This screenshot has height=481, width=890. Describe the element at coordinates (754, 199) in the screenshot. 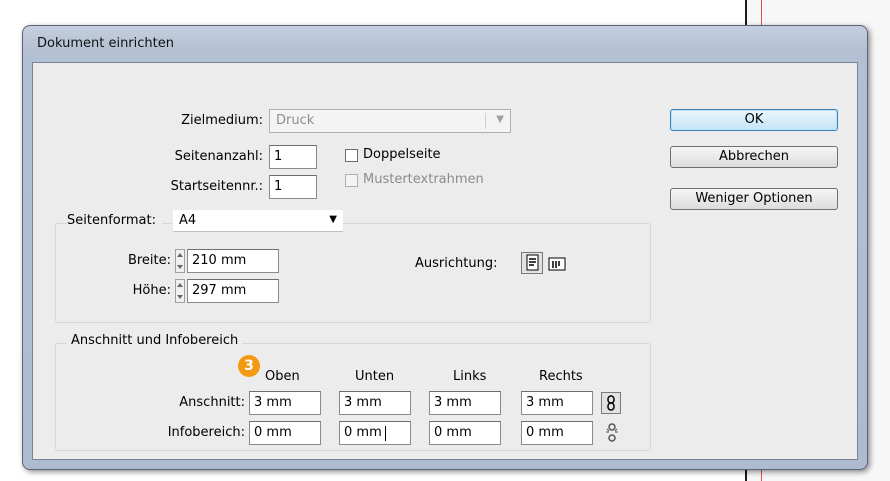

I see `fewer-options-button: Weniger Optionen` at that location.